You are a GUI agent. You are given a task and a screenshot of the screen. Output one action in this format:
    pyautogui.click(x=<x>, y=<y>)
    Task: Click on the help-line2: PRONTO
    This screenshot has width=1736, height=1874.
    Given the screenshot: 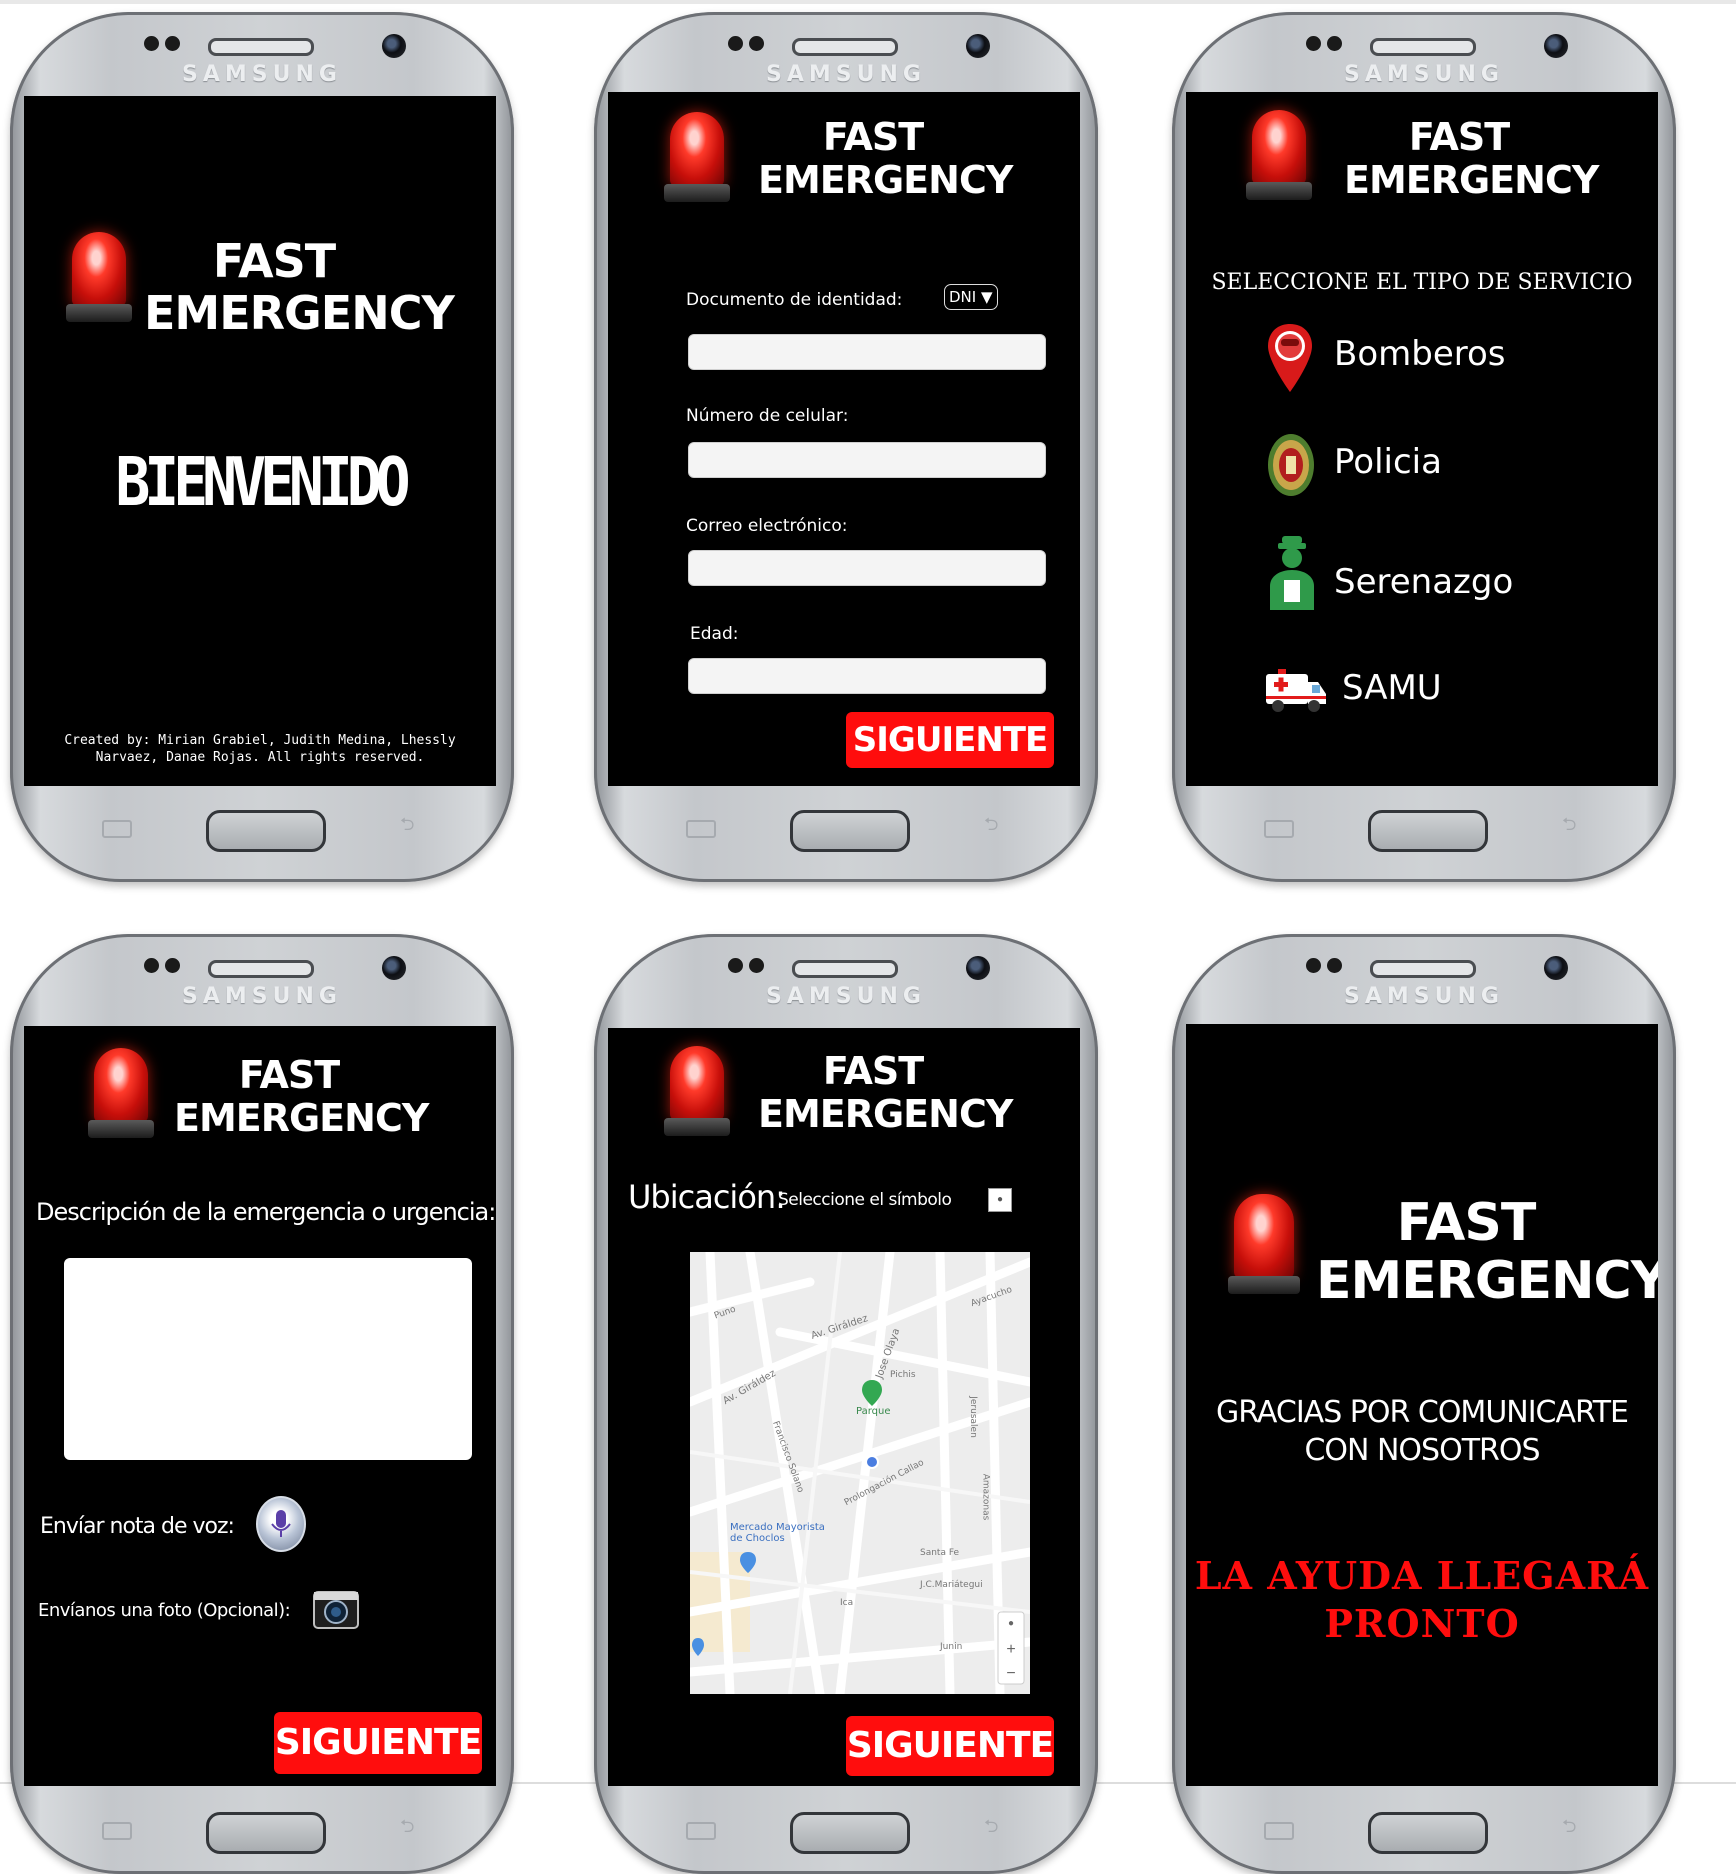 What is the action you would take?
    pyautogui.click(x=1422, y=1623)
    